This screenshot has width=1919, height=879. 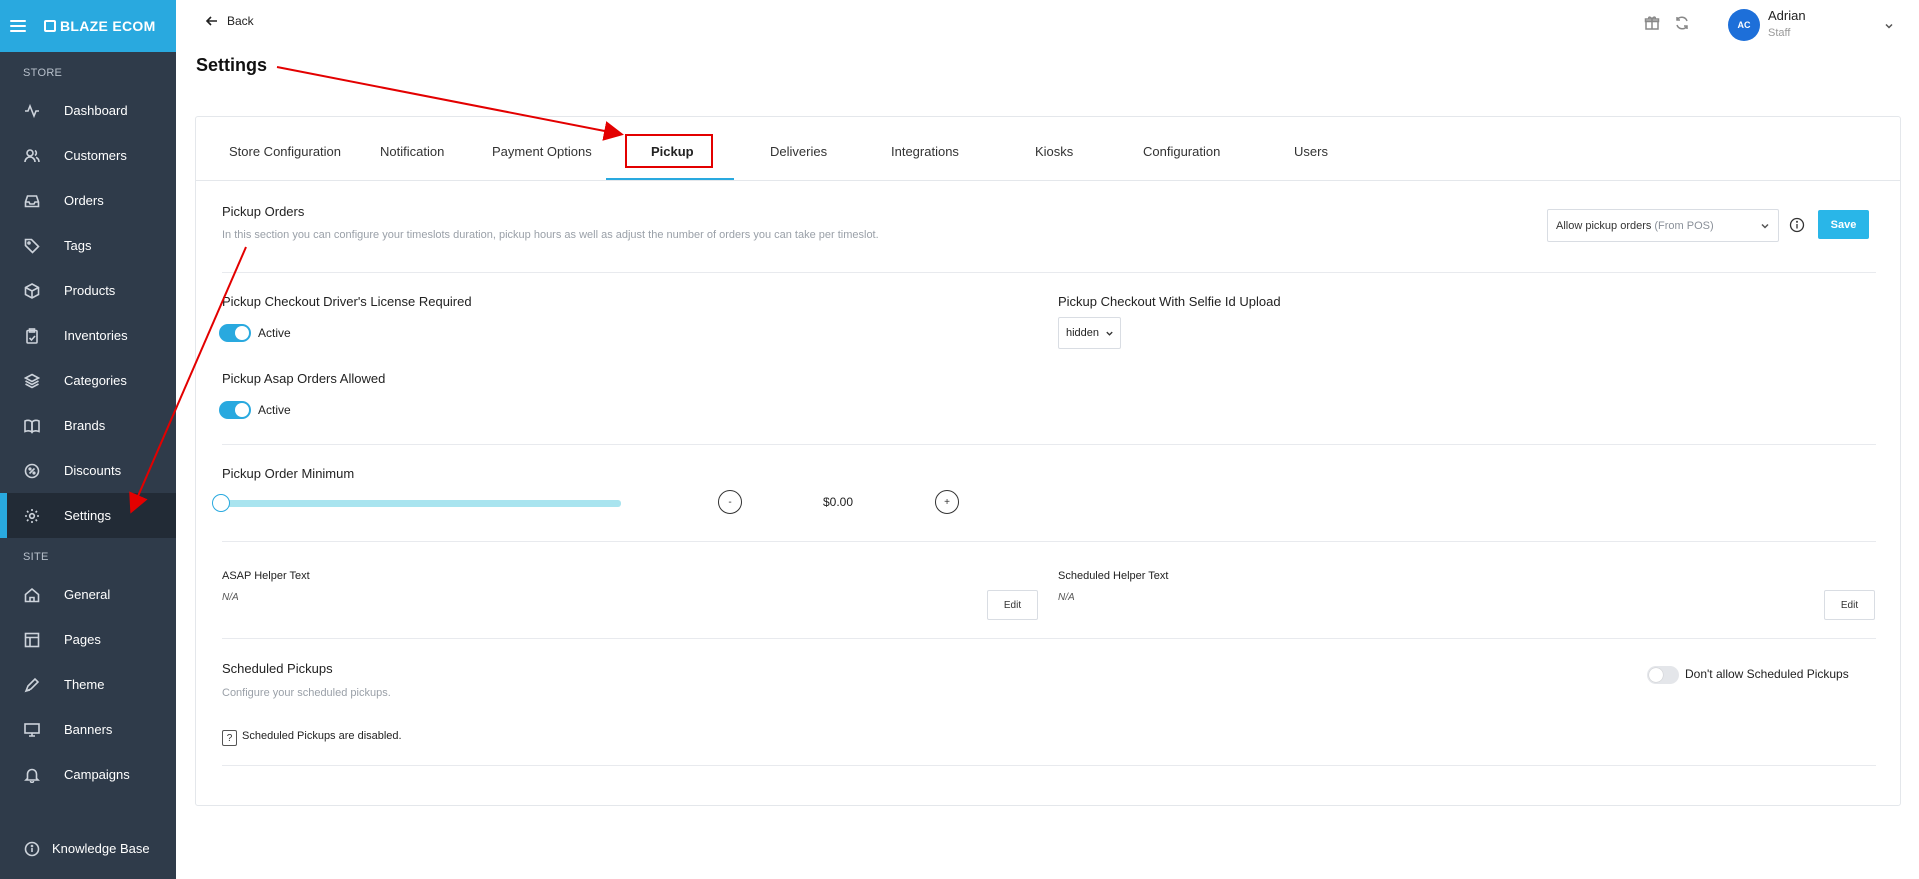 I want to click on asap-helper-edit-button: Edit, so click(x=1012, y=605).